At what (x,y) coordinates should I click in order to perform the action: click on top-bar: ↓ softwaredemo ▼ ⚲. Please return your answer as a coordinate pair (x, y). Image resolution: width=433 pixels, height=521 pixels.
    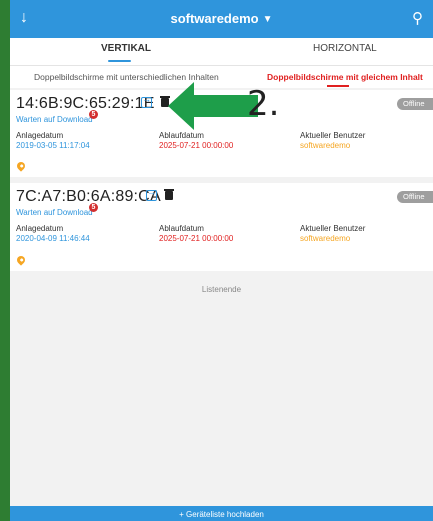
    Looking at the image, I should click on (221, 19).